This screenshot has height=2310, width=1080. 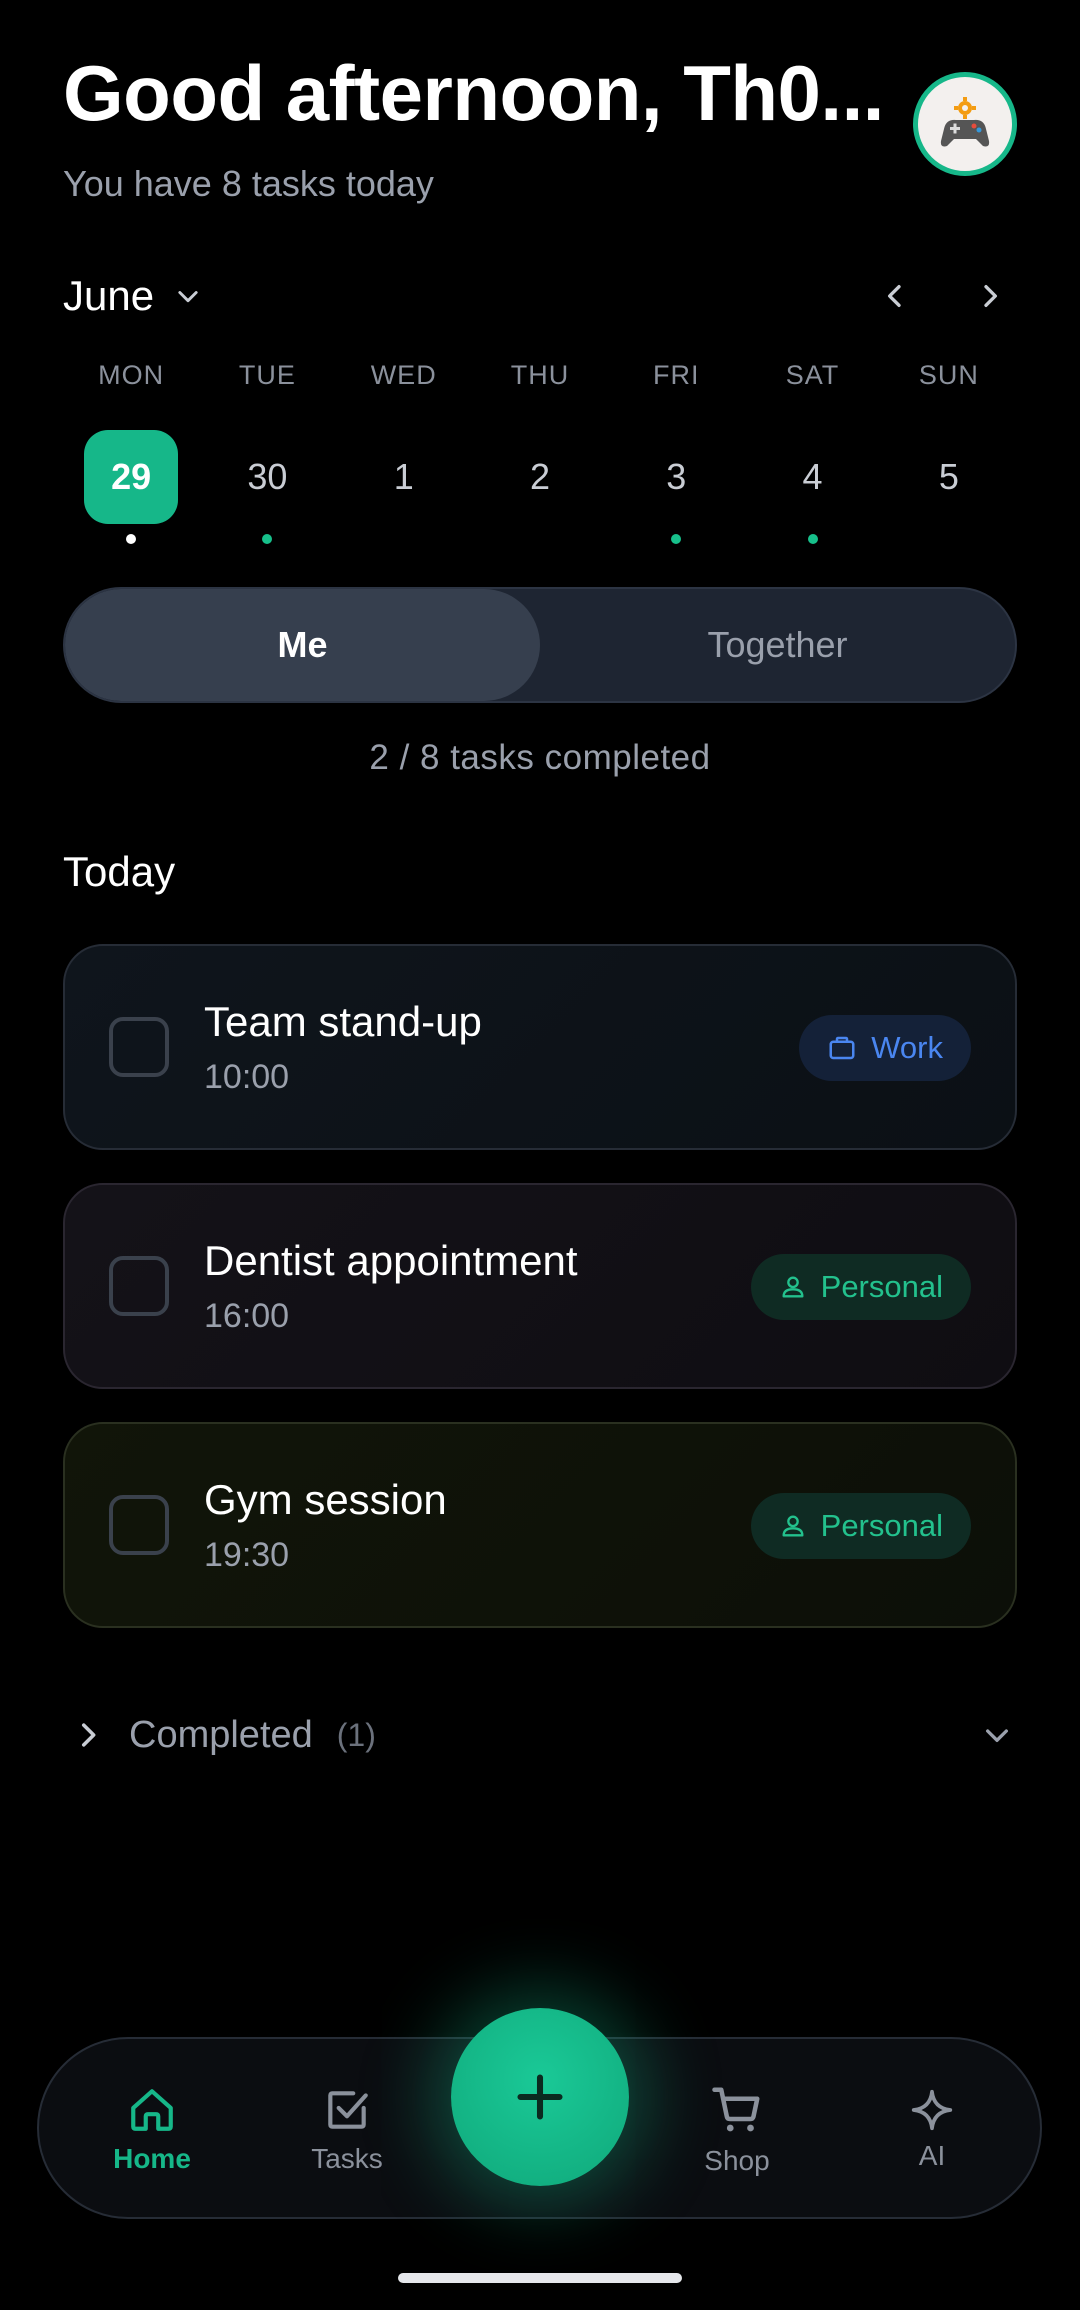 What do you see at coordinates (404, 477) in the screenshot?
I see `date-button: 1` at bounding box center [404, 477].